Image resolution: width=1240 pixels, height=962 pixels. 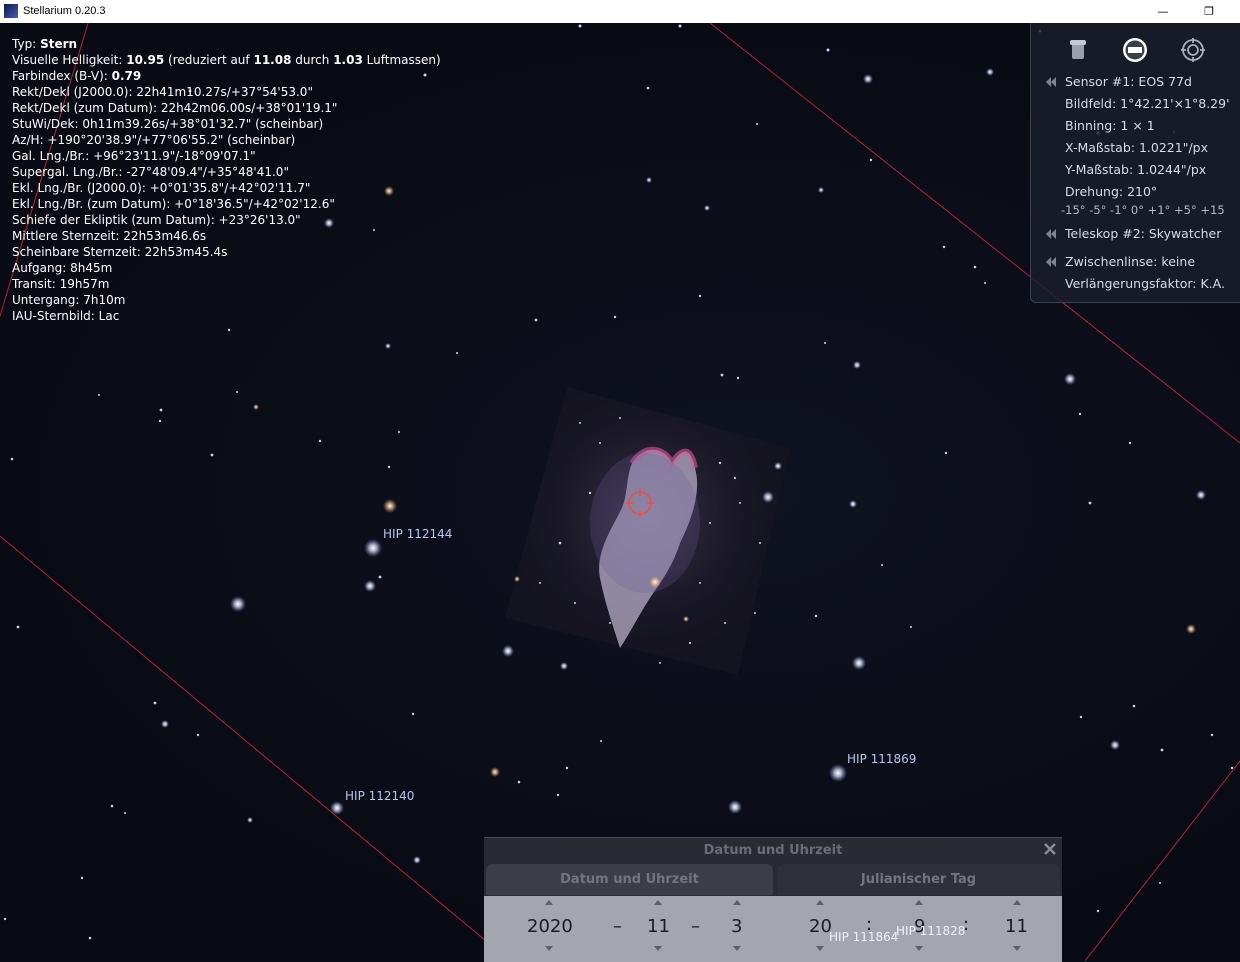 What do you see at coordinates (820, 902) in the screenshot?
I see `hour-up-arrow` at bounding box center [820, 902].